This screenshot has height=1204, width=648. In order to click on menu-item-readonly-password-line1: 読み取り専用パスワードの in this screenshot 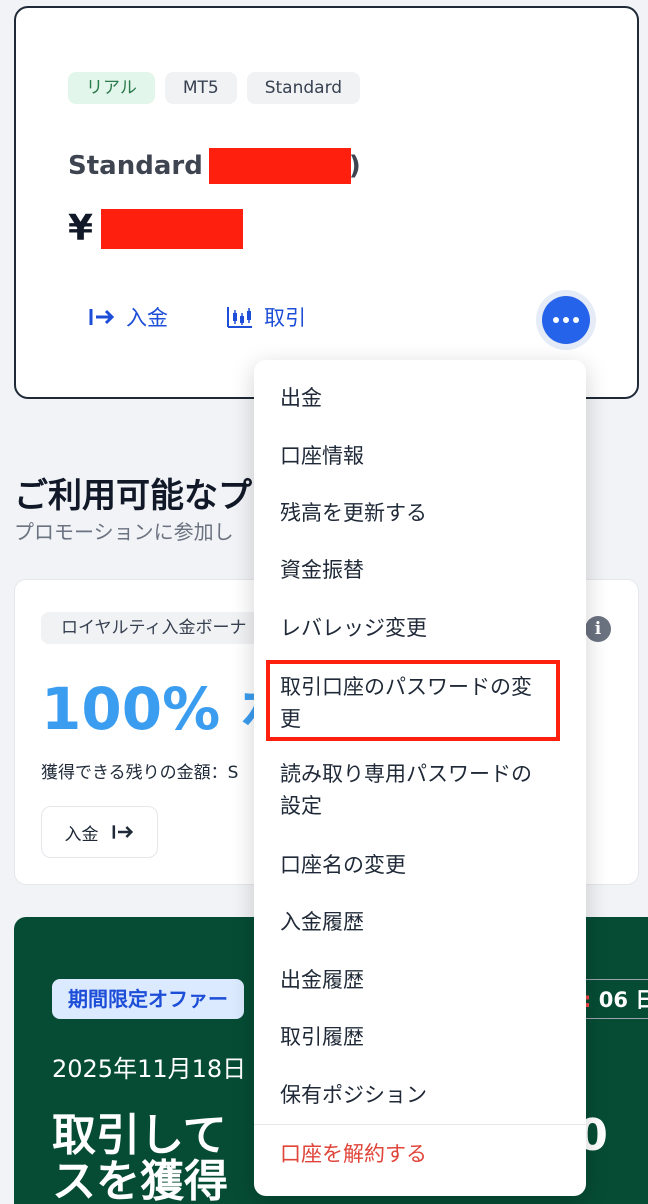, I will do `click(406, 774)`.